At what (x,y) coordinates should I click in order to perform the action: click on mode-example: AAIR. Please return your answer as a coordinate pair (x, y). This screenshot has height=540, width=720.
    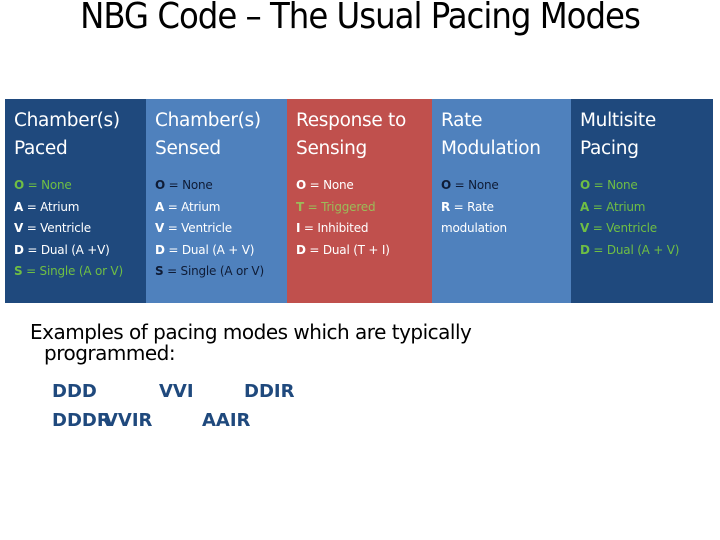
    Looking at the image, I should click on (226, 420).